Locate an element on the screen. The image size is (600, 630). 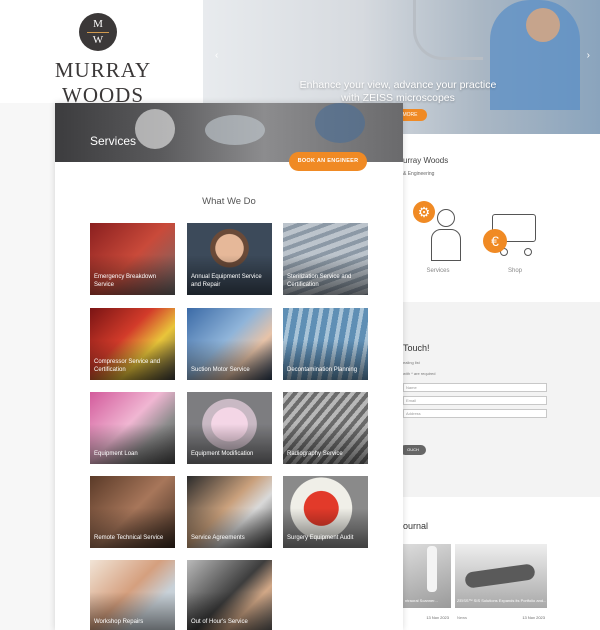
hero-microscope-arm is located at coordinates (448, 30).